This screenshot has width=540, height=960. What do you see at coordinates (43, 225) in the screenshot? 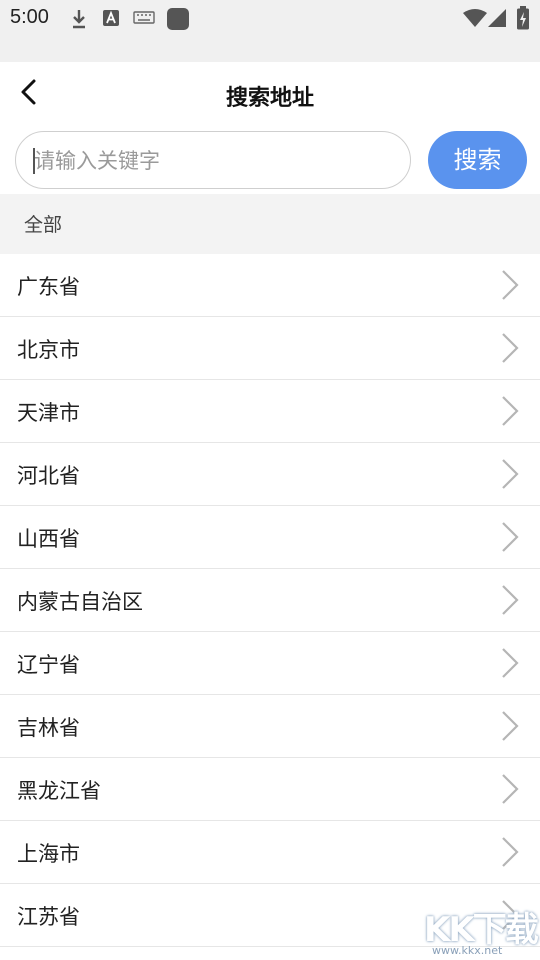
I see `section-label: 全部` at bounding box center [43, 225].